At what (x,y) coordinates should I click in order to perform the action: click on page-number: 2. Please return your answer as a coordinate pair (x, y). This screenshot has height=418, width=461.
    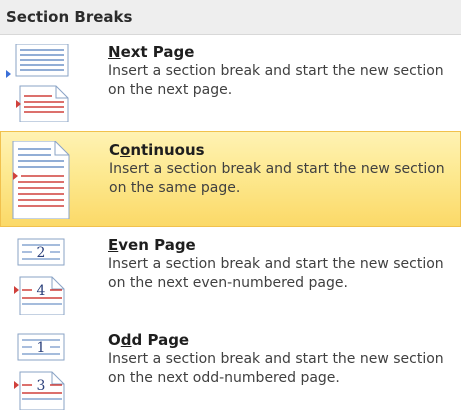
    Looking at the image, I should click on (41, 253).